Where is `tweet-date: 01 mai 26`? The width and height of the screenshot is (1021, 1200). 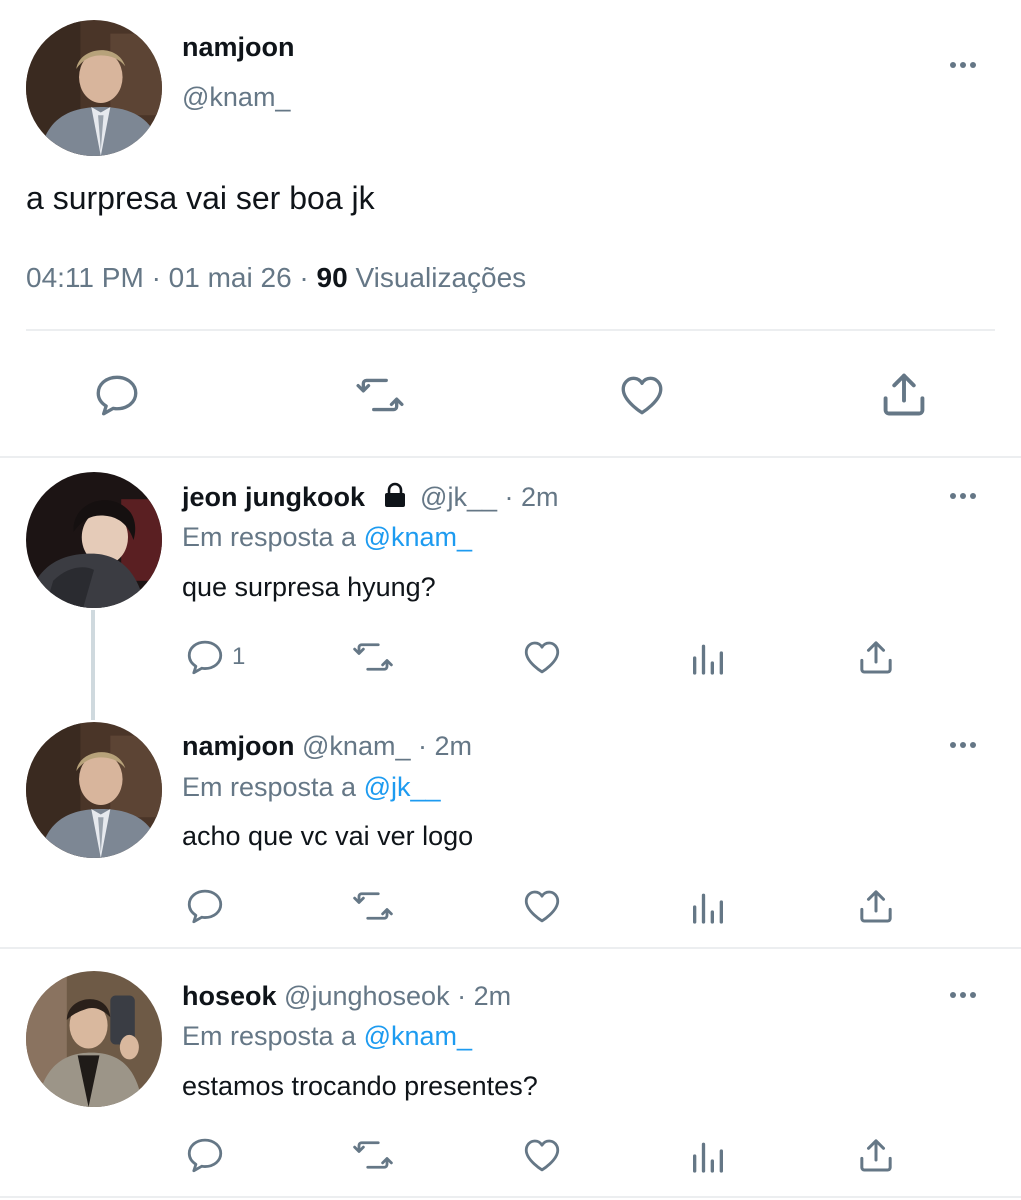 tweet-date: 01 mai 26 is located at coordinates (230, 277).